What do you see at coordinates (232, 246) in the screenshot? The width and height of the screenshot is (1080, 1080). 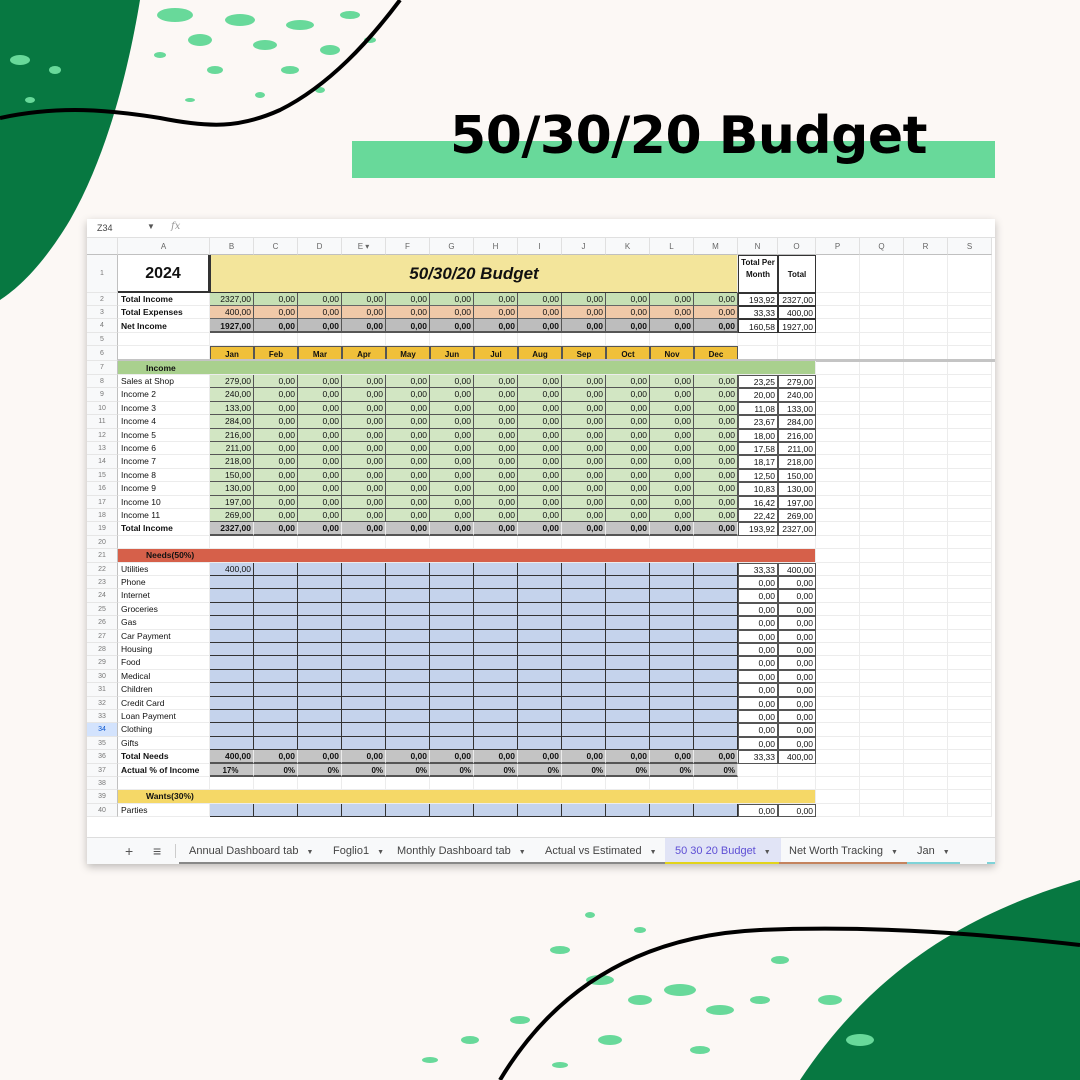 I see `column-header-b: B` at bounding box center [232, 246].